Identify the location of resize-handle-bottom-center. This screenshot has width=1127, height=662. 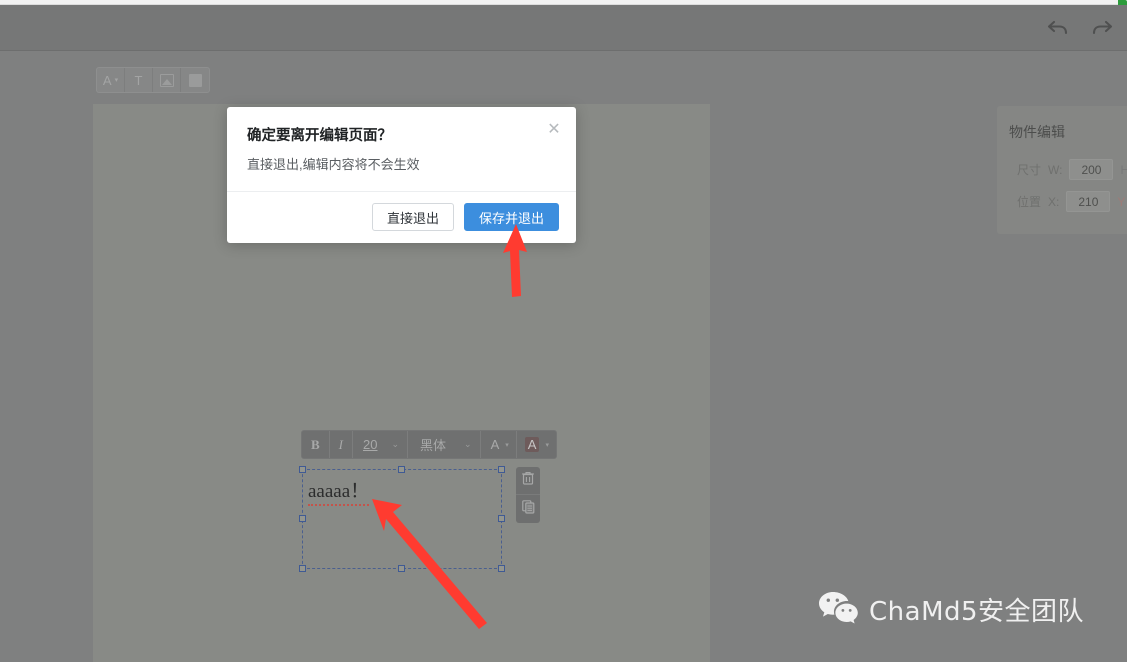
(401, 568).